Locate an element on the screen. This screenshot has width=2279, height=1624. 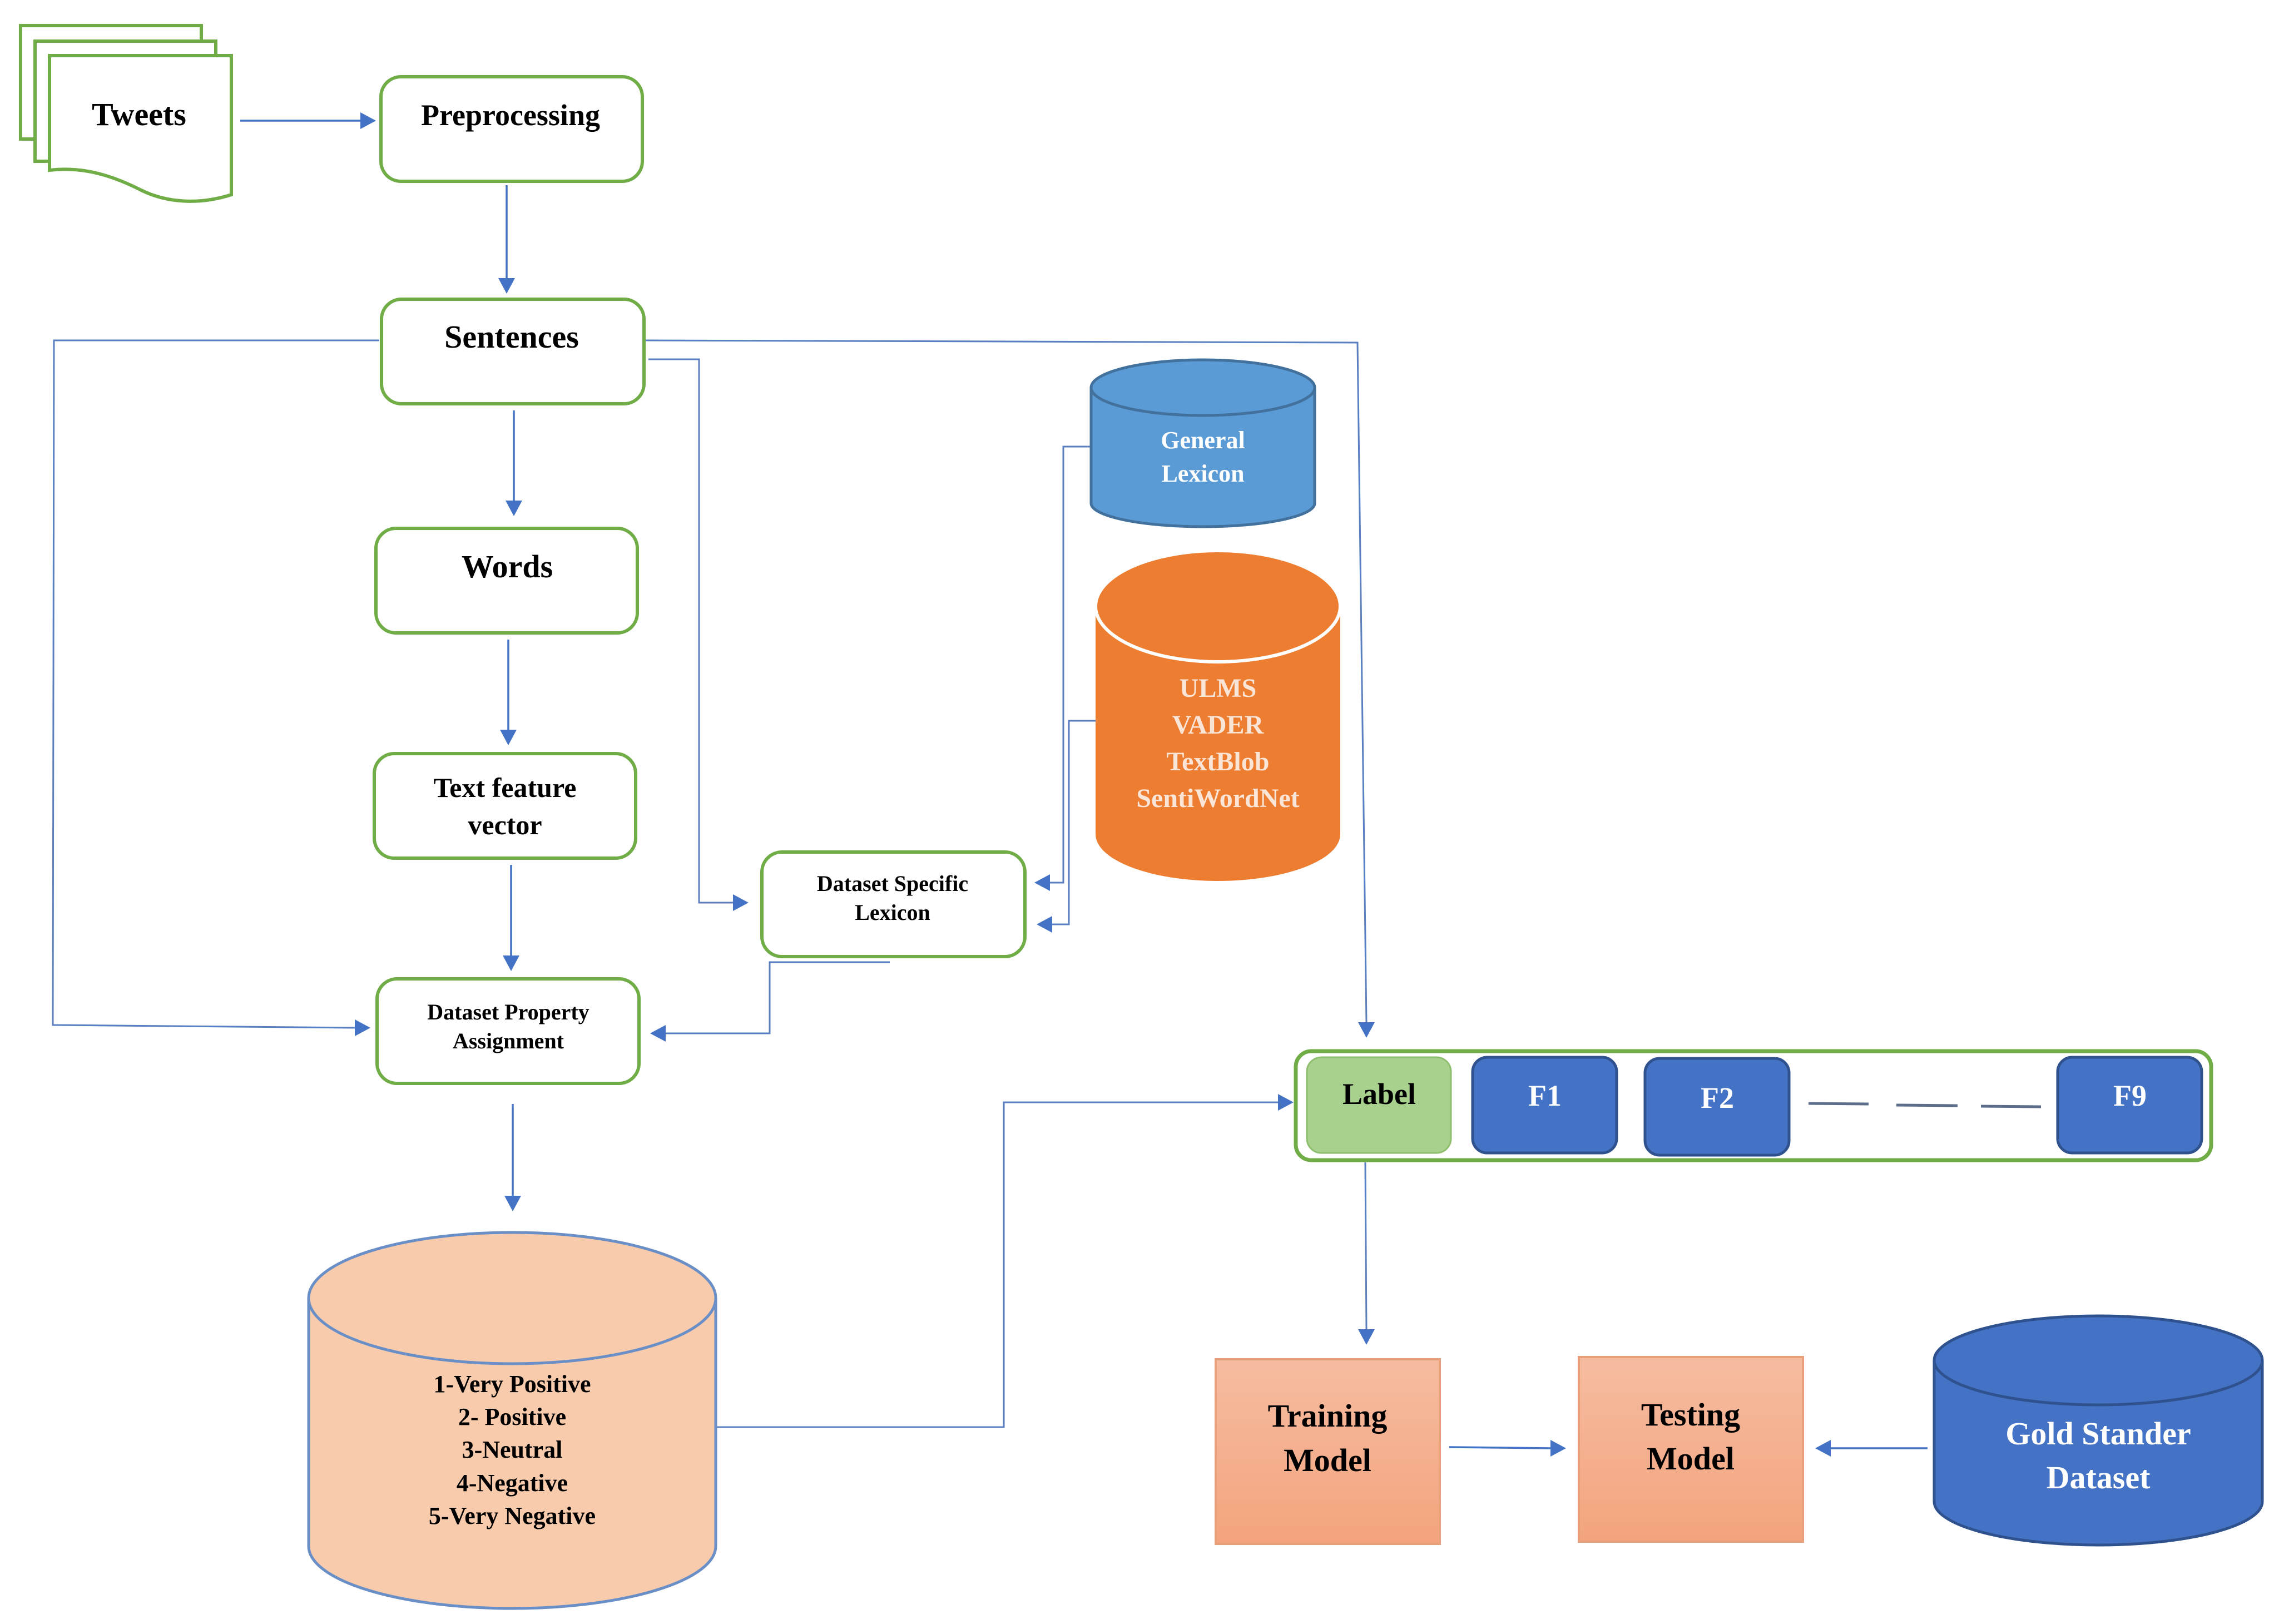
text-feature-vector-box is located at coordinates (505, 806).